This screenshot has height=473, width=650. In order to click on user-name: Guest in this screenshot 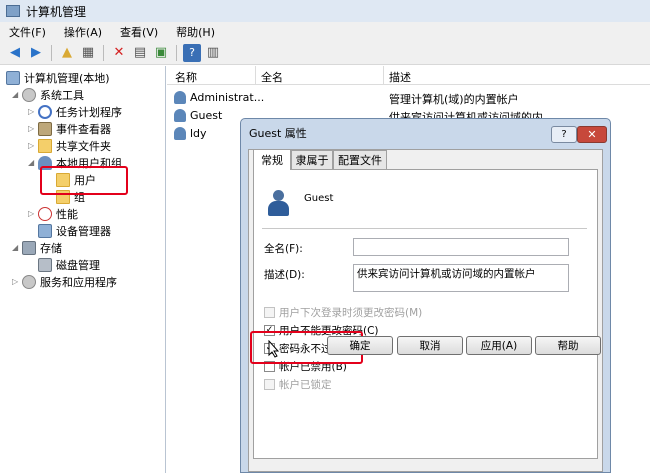, I will do `click(206, 115)`.